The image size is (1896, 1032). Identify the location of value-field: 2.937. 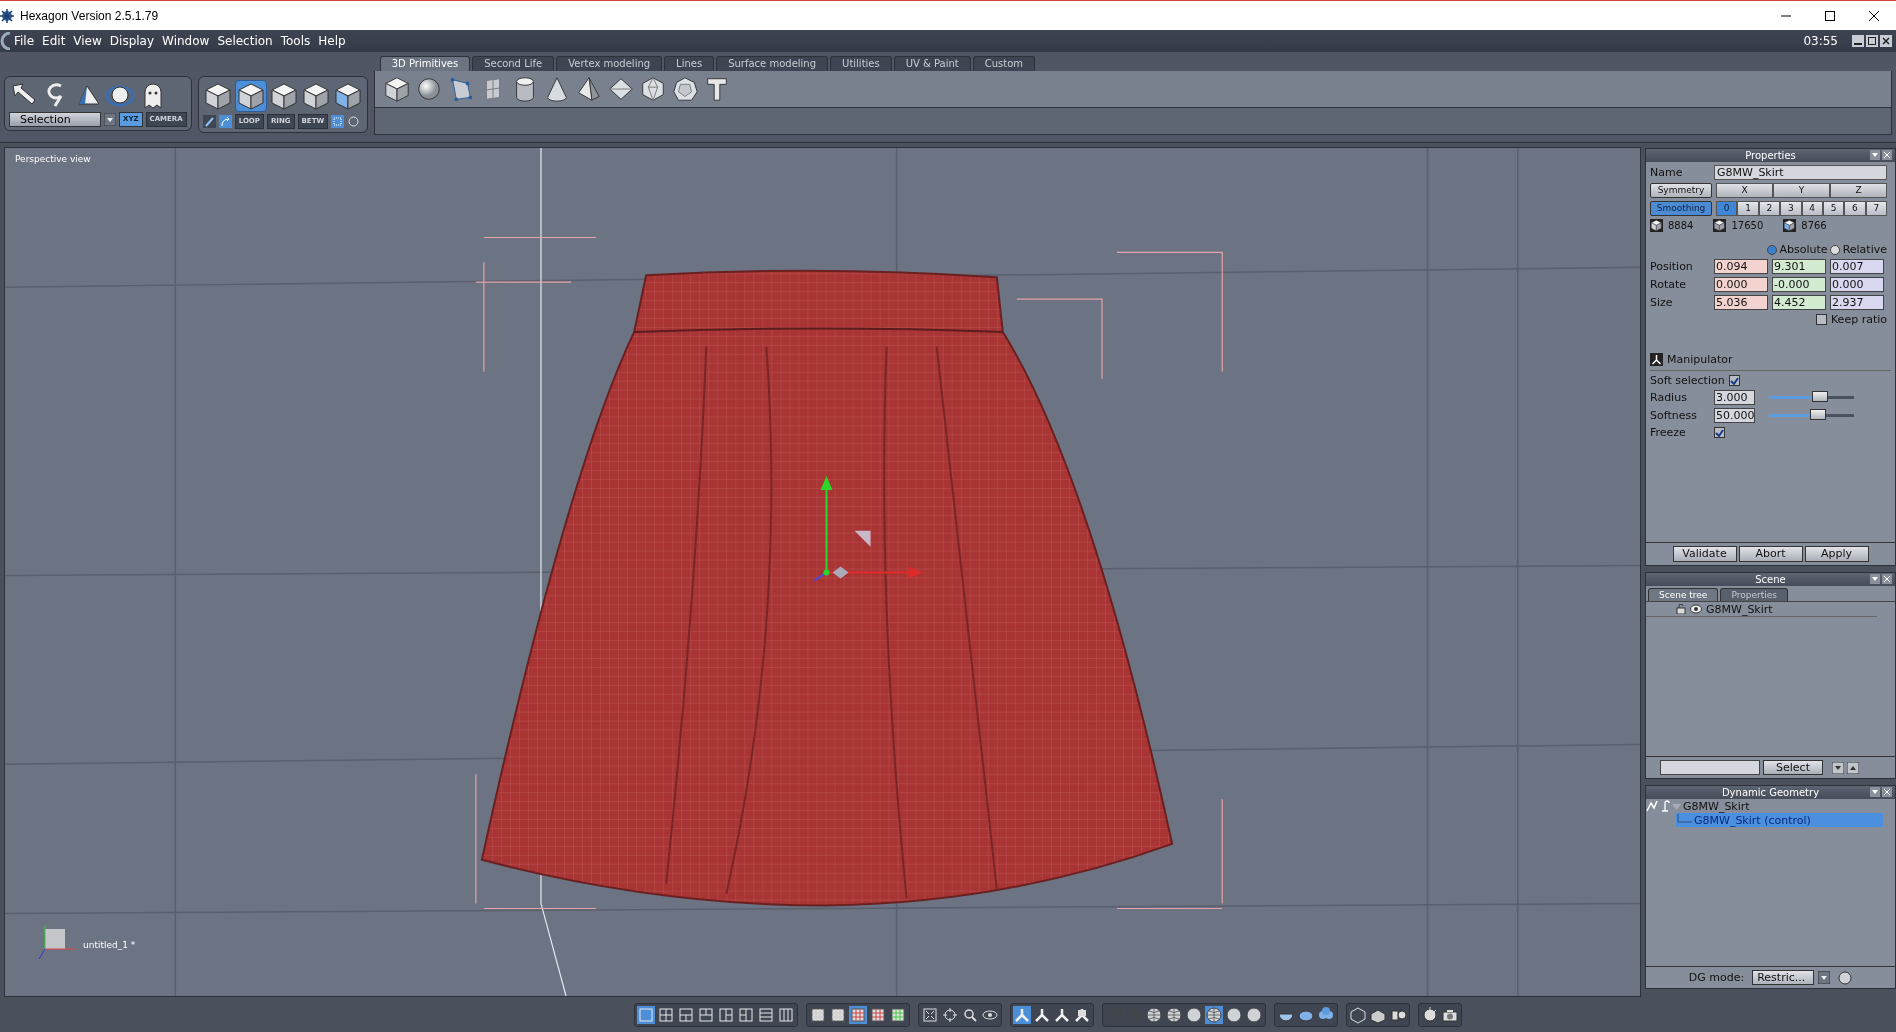
(1857, 302).